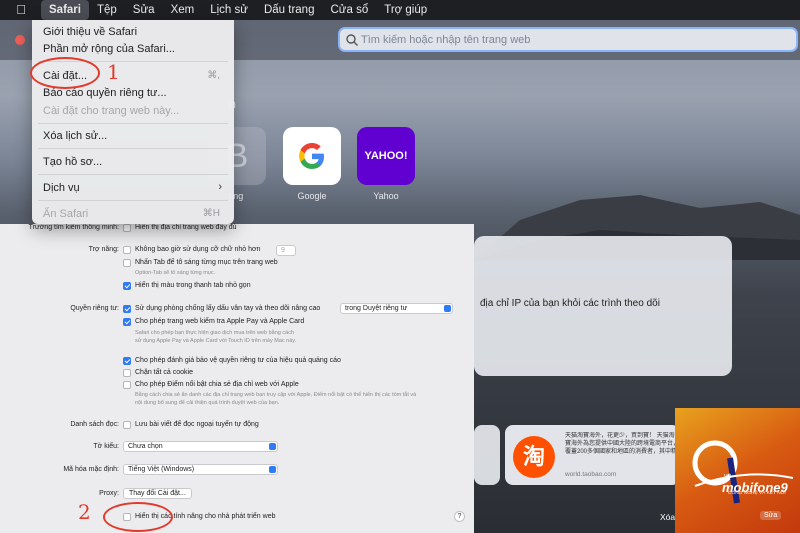  Describe the element at coordinates (20, 40) in the screenshot. I see `close-window-button` at that location.